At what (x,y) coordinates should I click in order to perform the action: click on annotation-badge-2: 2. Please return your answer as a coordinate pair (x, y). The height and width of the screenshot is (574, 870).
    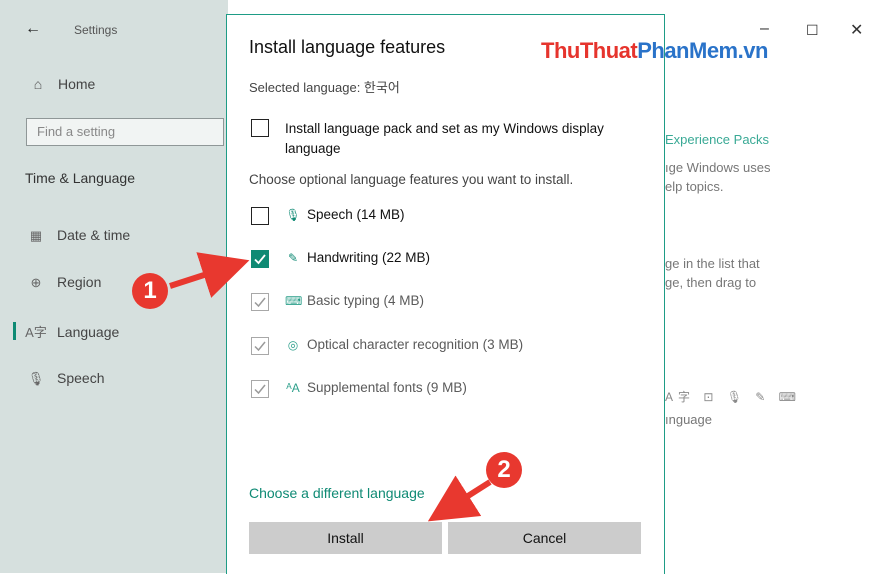
    Looking at the image, I should click on (504, 470).